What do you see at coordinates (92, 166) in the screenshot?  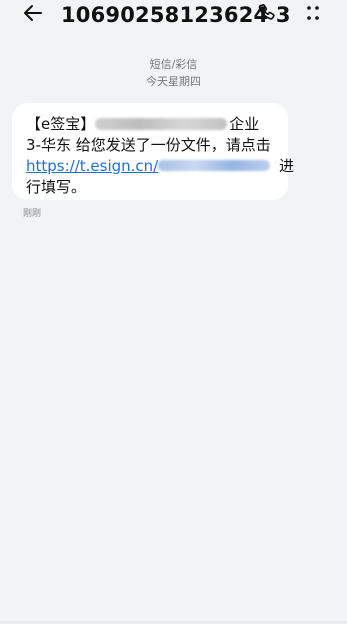 I see `signing-link: https://t.esign.cn/` at bounding box center [92, 166].